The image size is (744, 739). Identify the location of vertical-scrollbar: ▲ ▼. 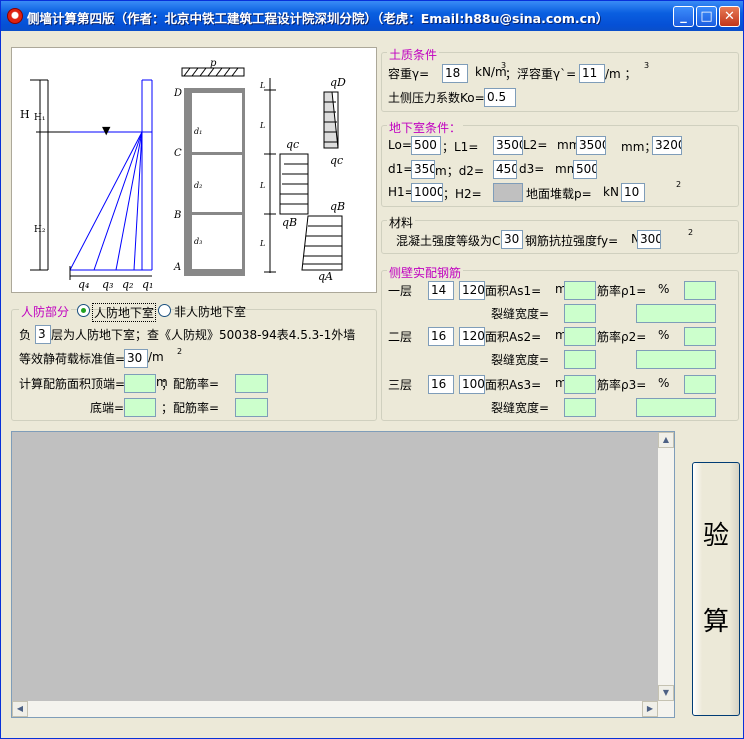
(666, 574).